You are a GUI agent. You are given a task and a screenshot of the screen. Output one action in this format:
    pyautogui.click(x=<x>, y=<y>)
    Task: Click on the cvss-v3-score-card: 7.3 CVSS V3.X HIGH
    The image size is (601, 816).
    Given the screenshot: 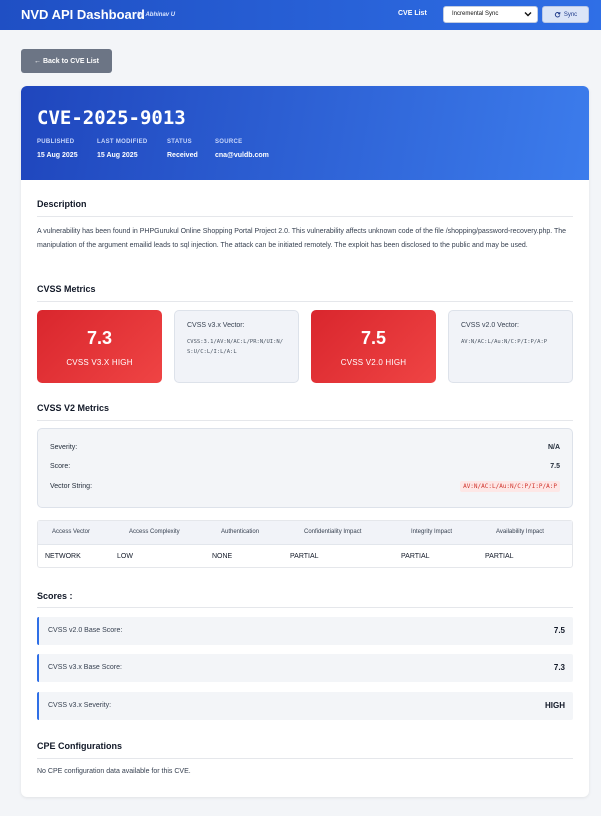 What is the action you would take?
    pyautogui.click(x=99, y=346)
    